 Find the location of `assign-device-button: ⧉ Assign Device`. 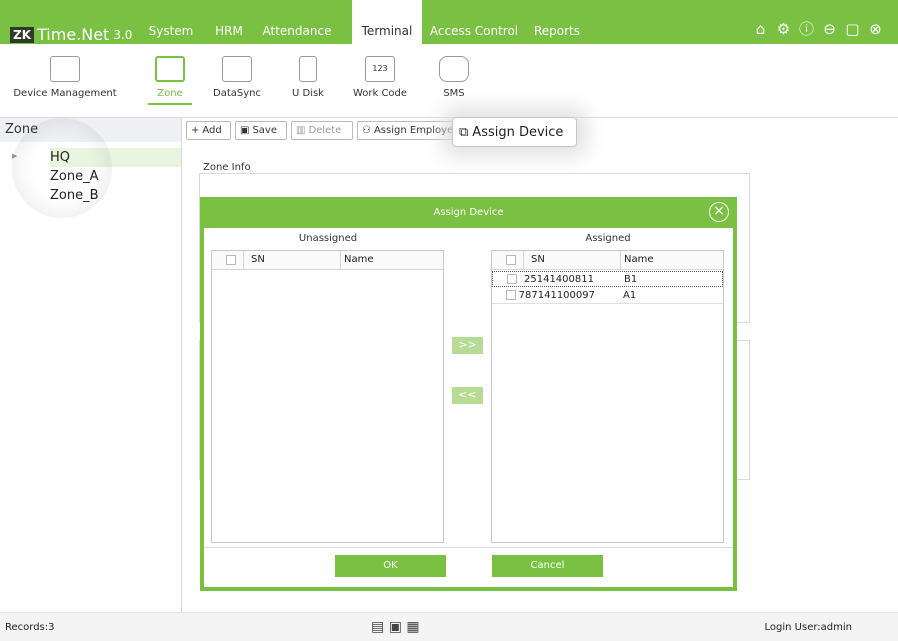

assign-device-button: ⧉ Assign Device is located at coordinates (514, 132).